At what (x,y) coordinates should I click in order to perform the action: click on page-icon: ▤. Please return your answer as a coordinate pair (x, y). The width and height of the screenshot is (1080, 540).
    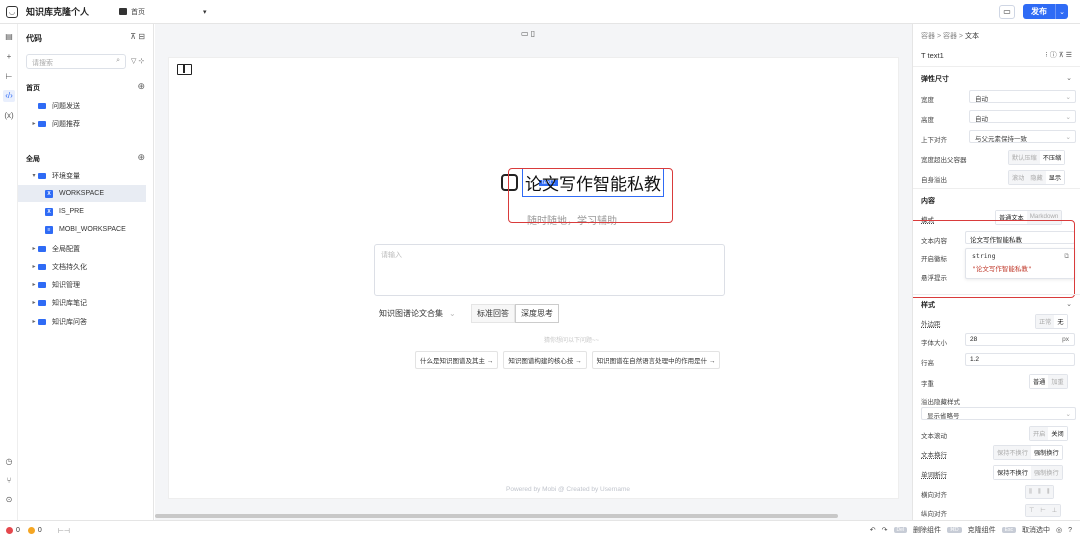
    Looking at the image, I should click on (9, 37).